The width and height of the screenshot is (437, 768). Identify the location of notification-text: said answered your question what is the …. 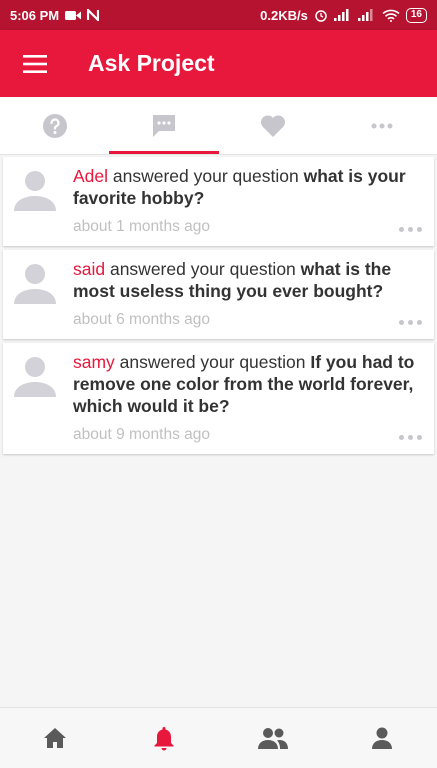
(245, 280).